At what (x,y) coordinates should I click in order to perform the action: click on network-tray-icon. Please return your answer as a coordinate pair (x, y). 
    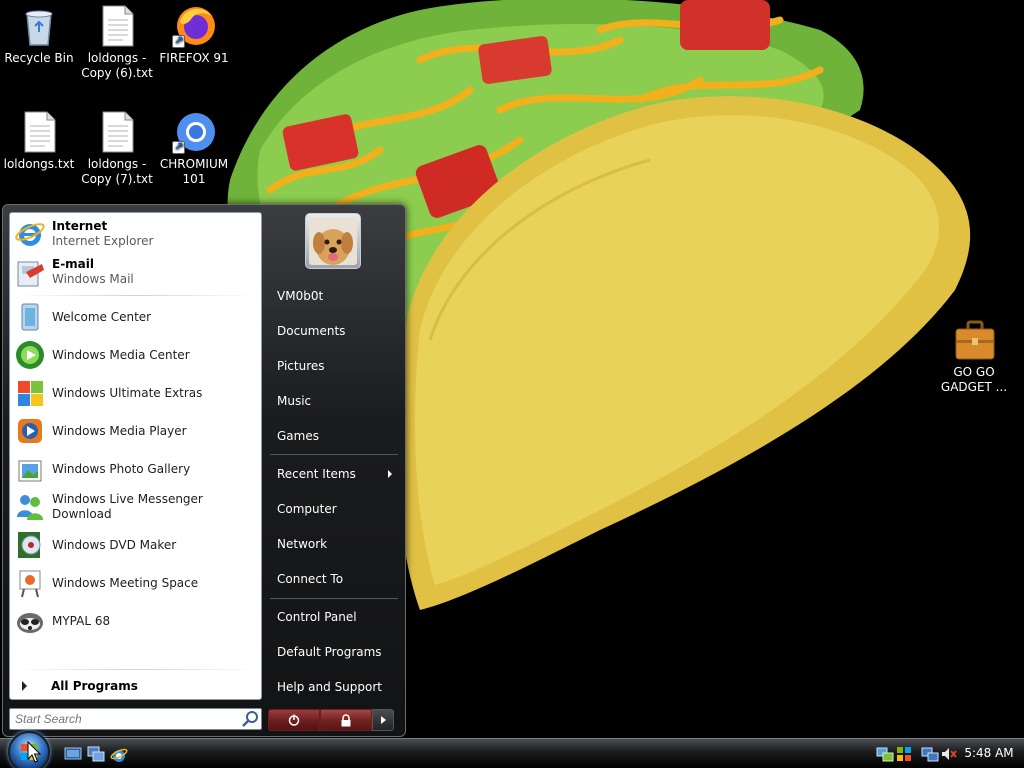
    Looking at the image, I should click on (885, 754).